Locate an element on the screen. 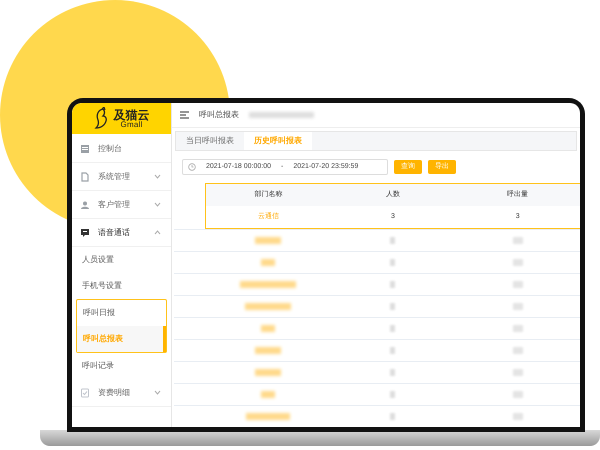 This screenshot has height=450, width=600. page-title: 呼叫总报表 is located at coordinates (219, 114).